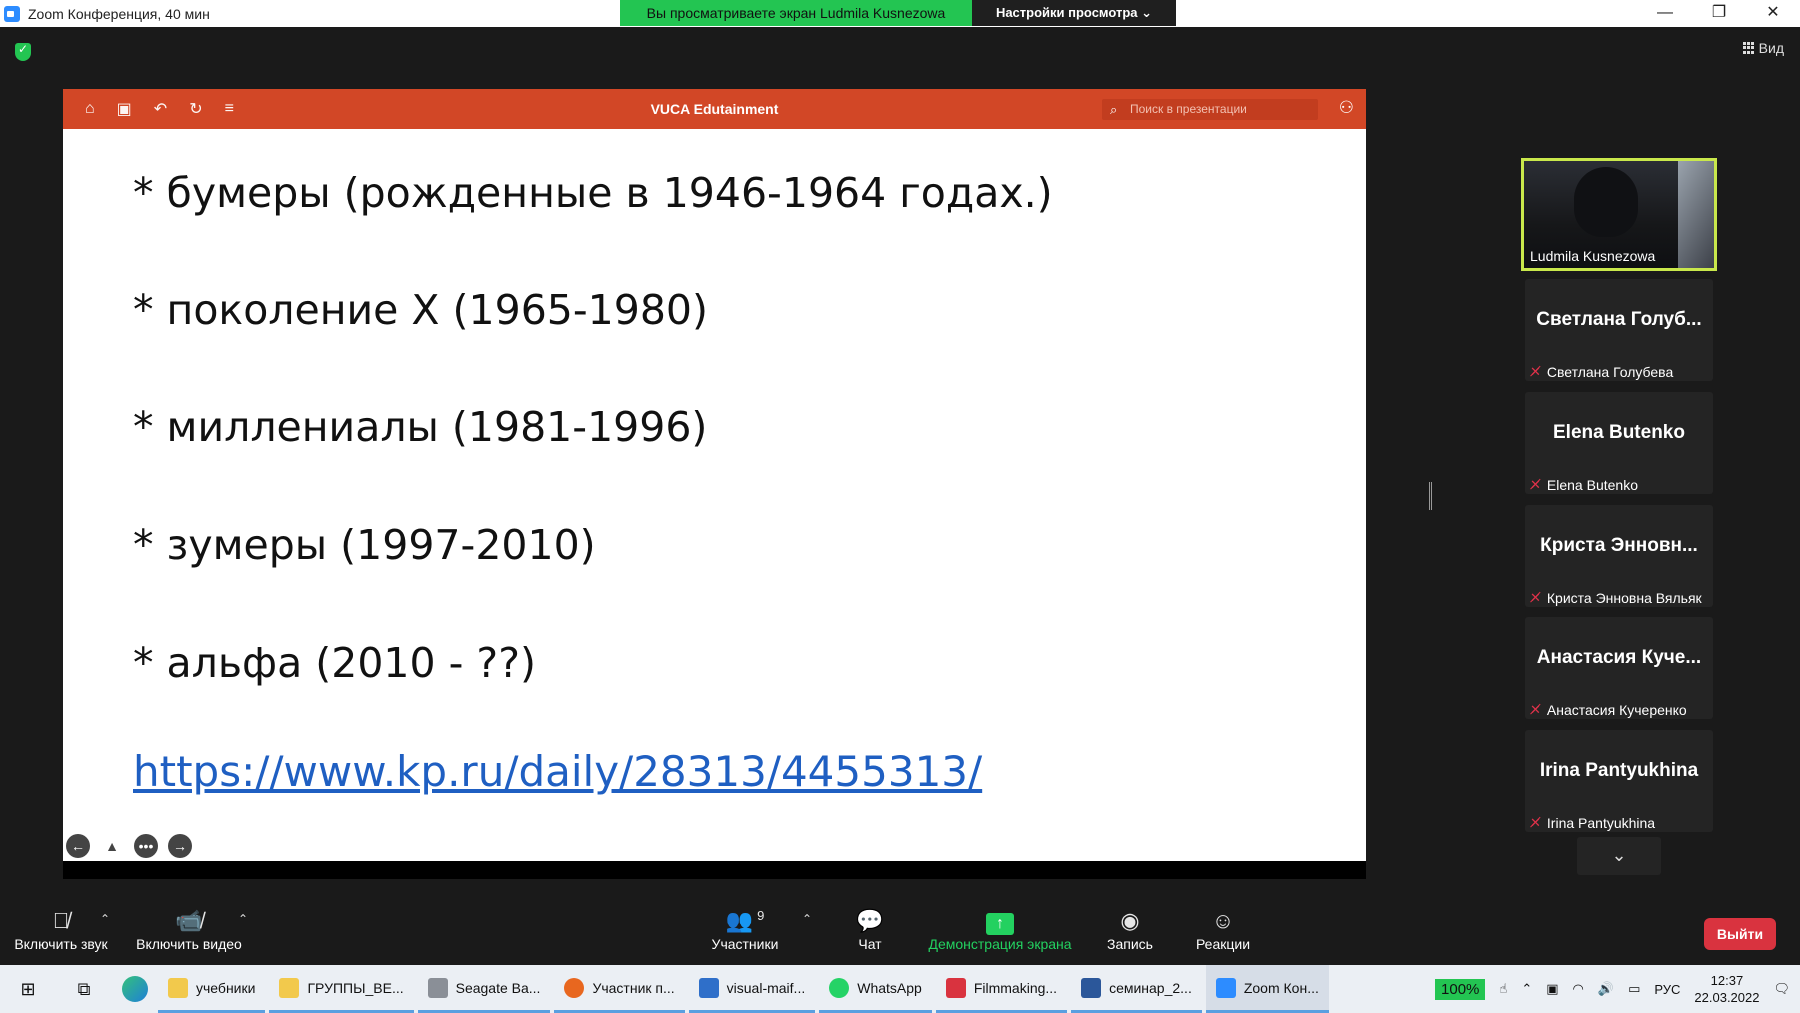  I want to click on start-video-button: 📹̸ Включить видео, so click(189, 930).